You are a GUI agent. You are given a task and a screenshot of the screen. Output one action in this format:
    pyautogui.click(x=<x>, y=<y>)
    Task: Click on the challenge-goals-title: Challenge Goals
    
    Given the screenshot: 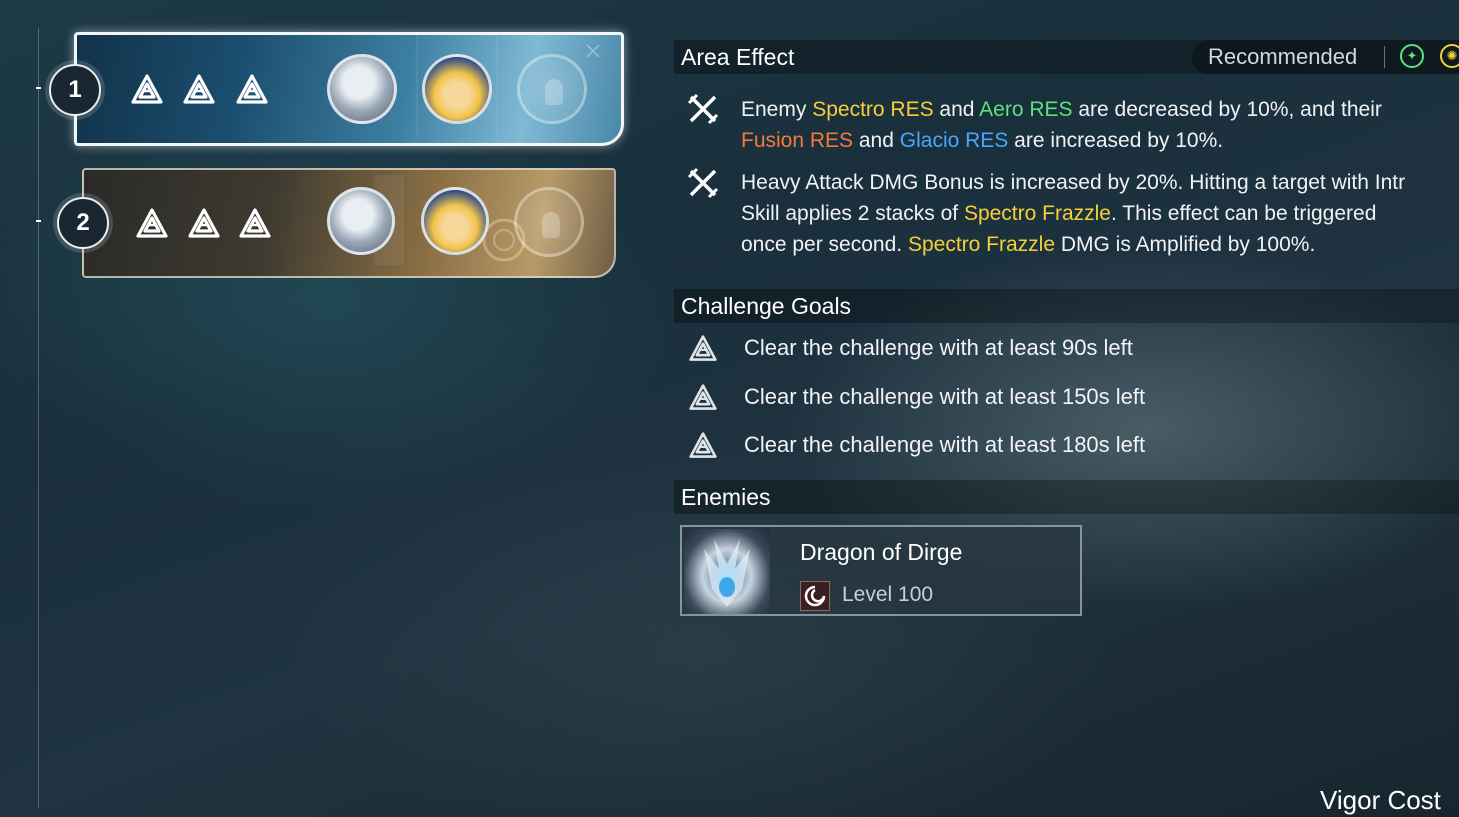 What is the action you would take?
    pyautogui.click(x=766, y=306)
    